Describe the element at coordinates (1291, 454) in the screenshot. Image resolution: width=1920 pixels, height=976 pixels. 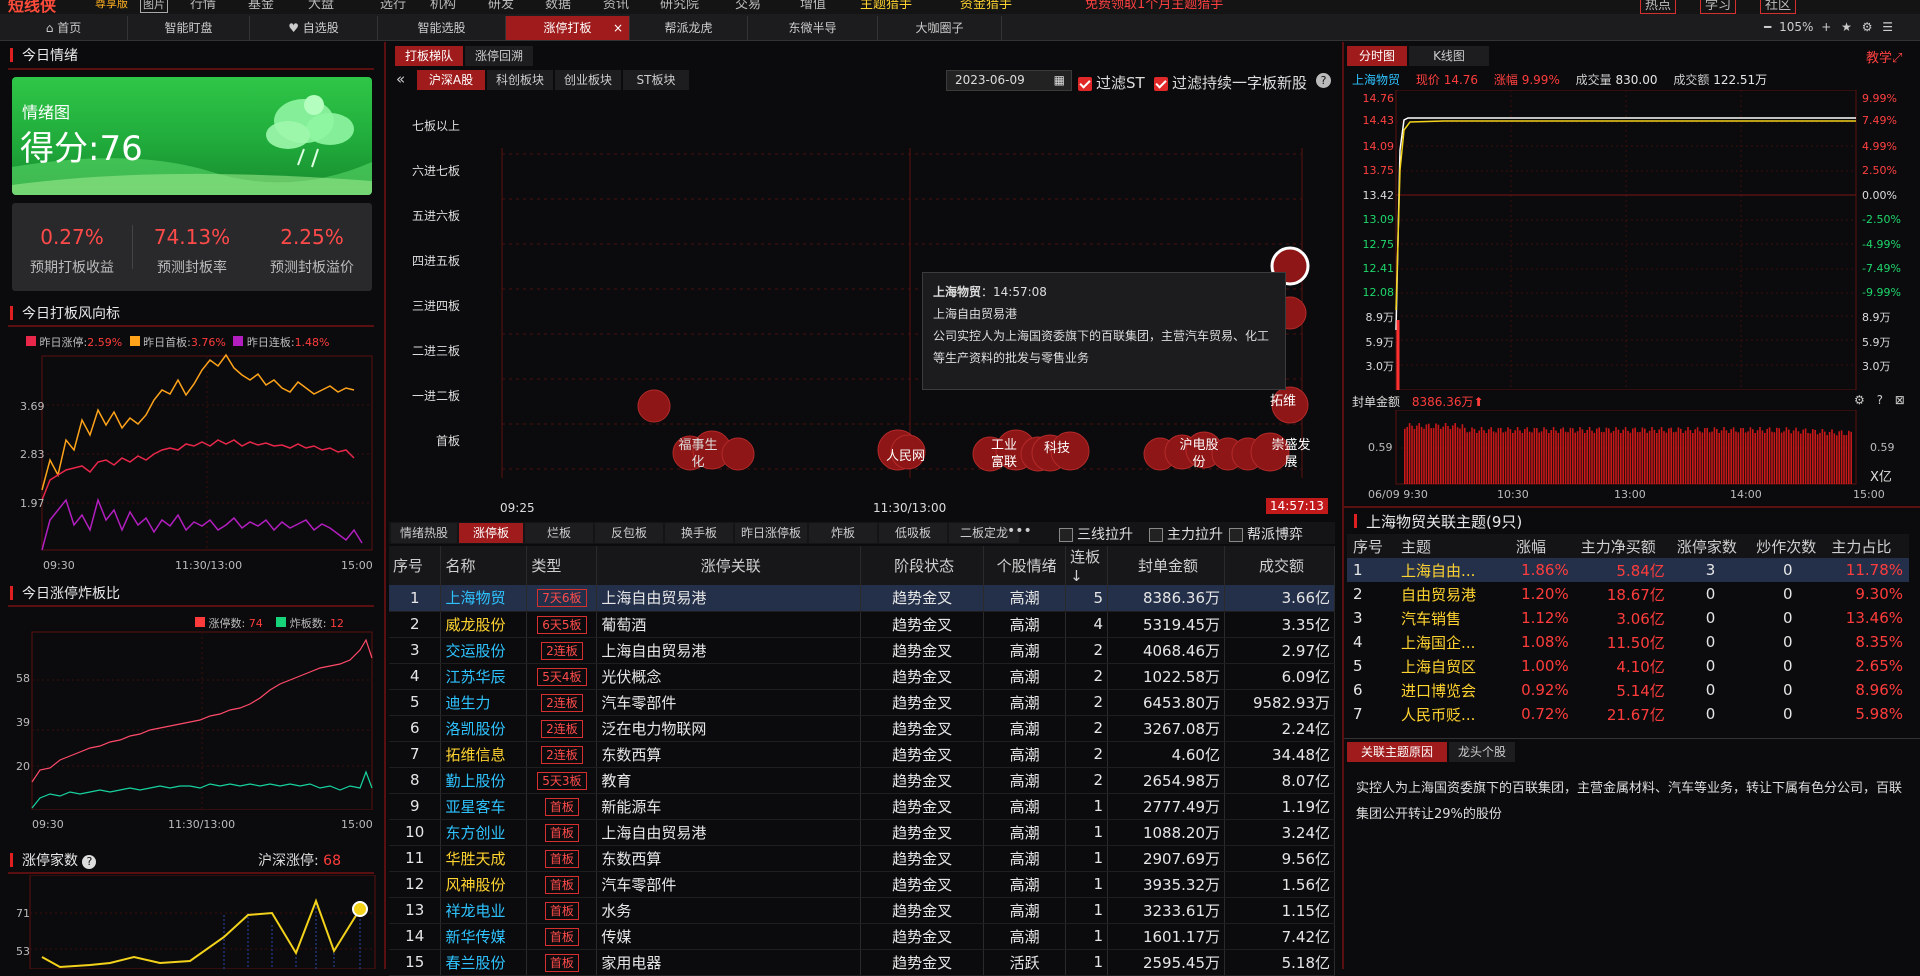
I see `bubble-label: 崇盛发展` at that location.